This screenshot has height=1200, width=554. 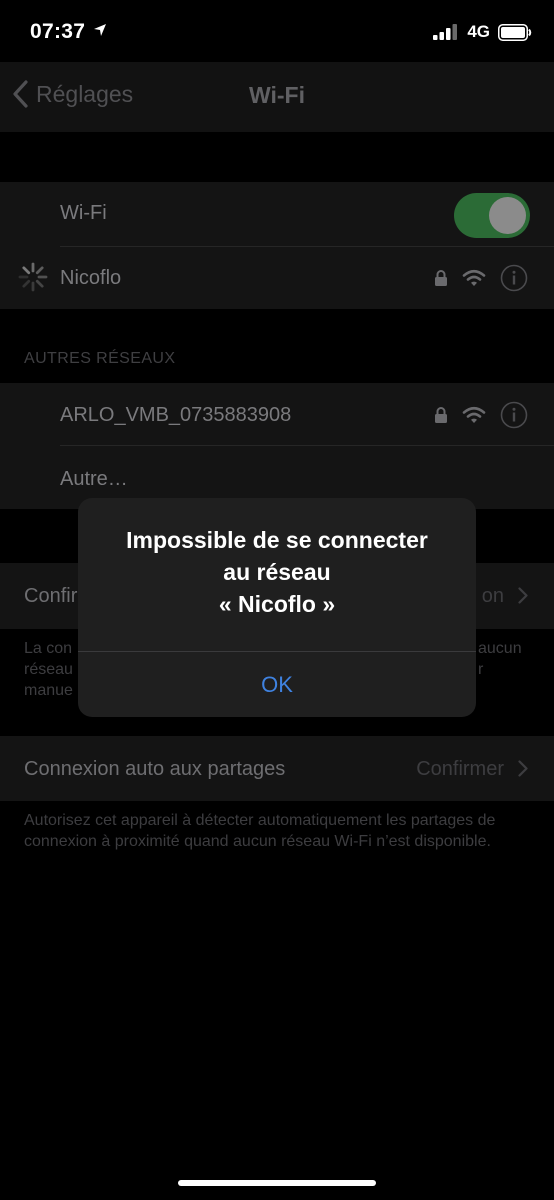 I want to click on wifi-group: Wi-Fi Nicoflo, so click(x=277, y=245).